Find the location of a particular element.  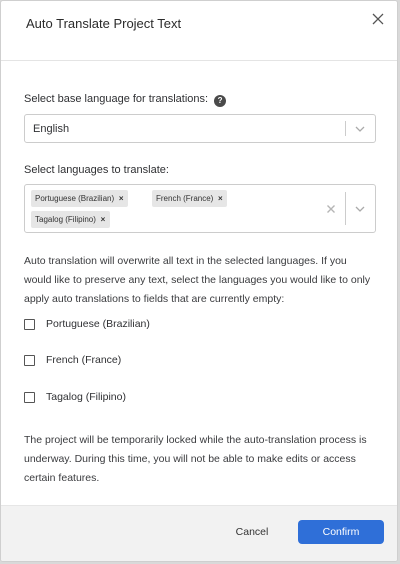

chip-label: Tagalog (Filipino) is located at coordinates (65, 219).